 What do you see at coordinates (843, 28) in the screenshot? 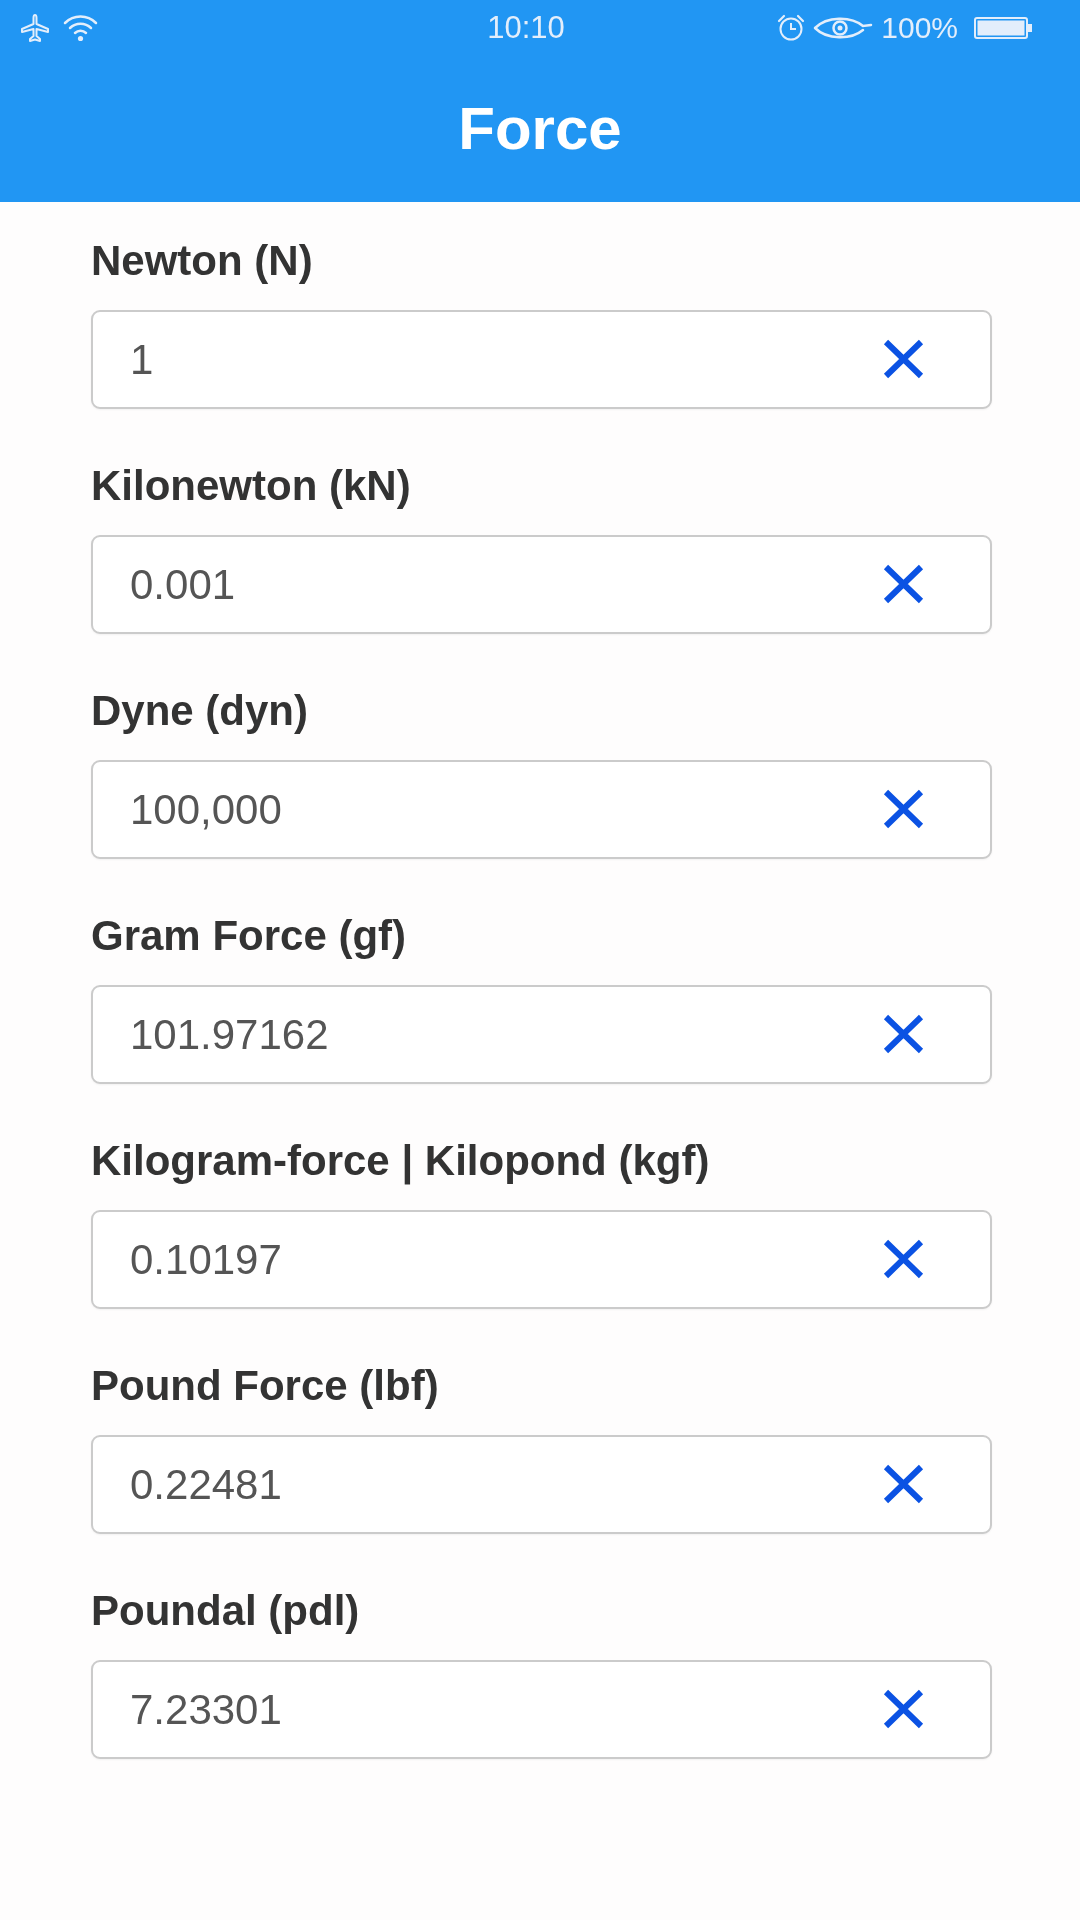
I see `eye-icon` at bounding box center [843, 28].